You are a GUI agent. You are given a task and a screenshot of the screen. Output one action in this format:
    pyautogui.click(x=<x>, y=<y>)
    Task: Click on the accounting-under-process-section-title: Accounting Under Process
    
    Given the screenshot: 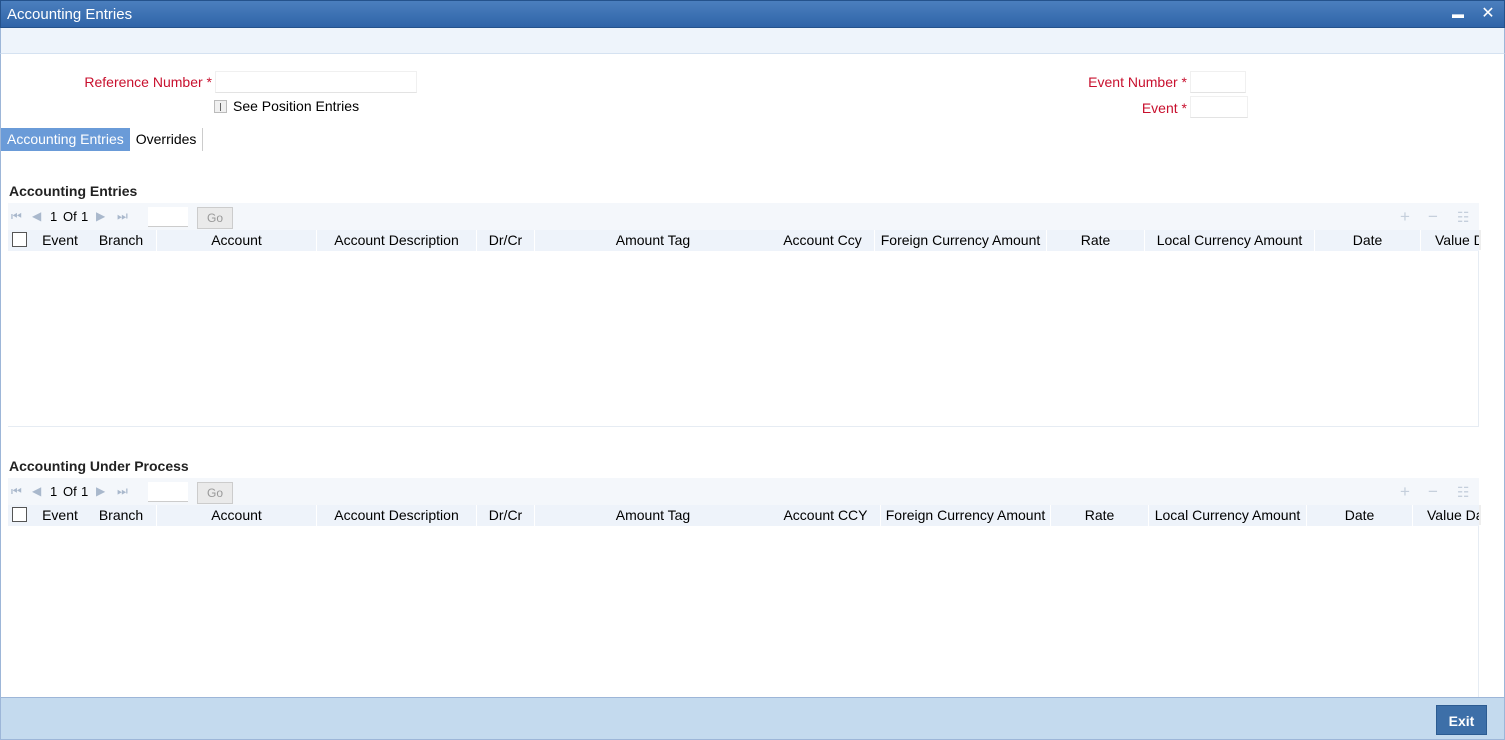 What is the action you would take?
    pyautogui.click(x=99, y=466)
    